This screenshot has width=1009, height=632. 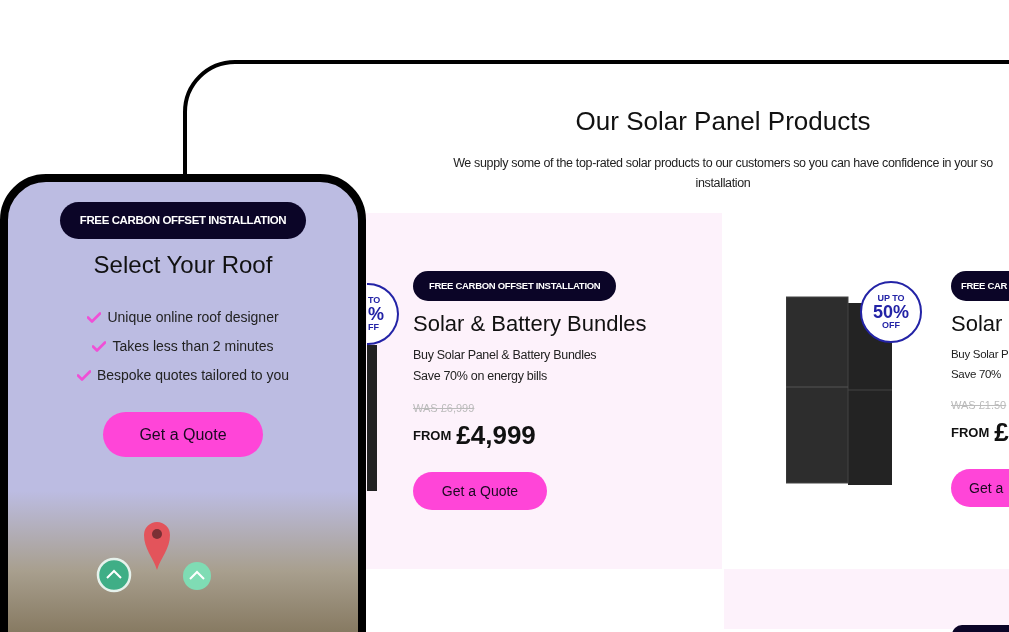 I want to click on phone-heading: Select Your Roof, so click(x=183, y=265).